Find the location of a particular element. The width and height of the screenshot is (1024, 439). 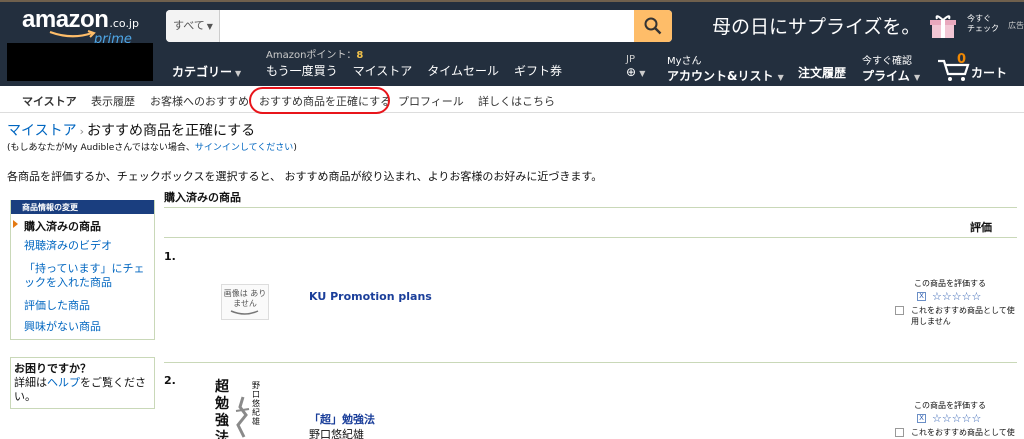

section-title: 購入済みの商品 is located at coordinates (202, 197).